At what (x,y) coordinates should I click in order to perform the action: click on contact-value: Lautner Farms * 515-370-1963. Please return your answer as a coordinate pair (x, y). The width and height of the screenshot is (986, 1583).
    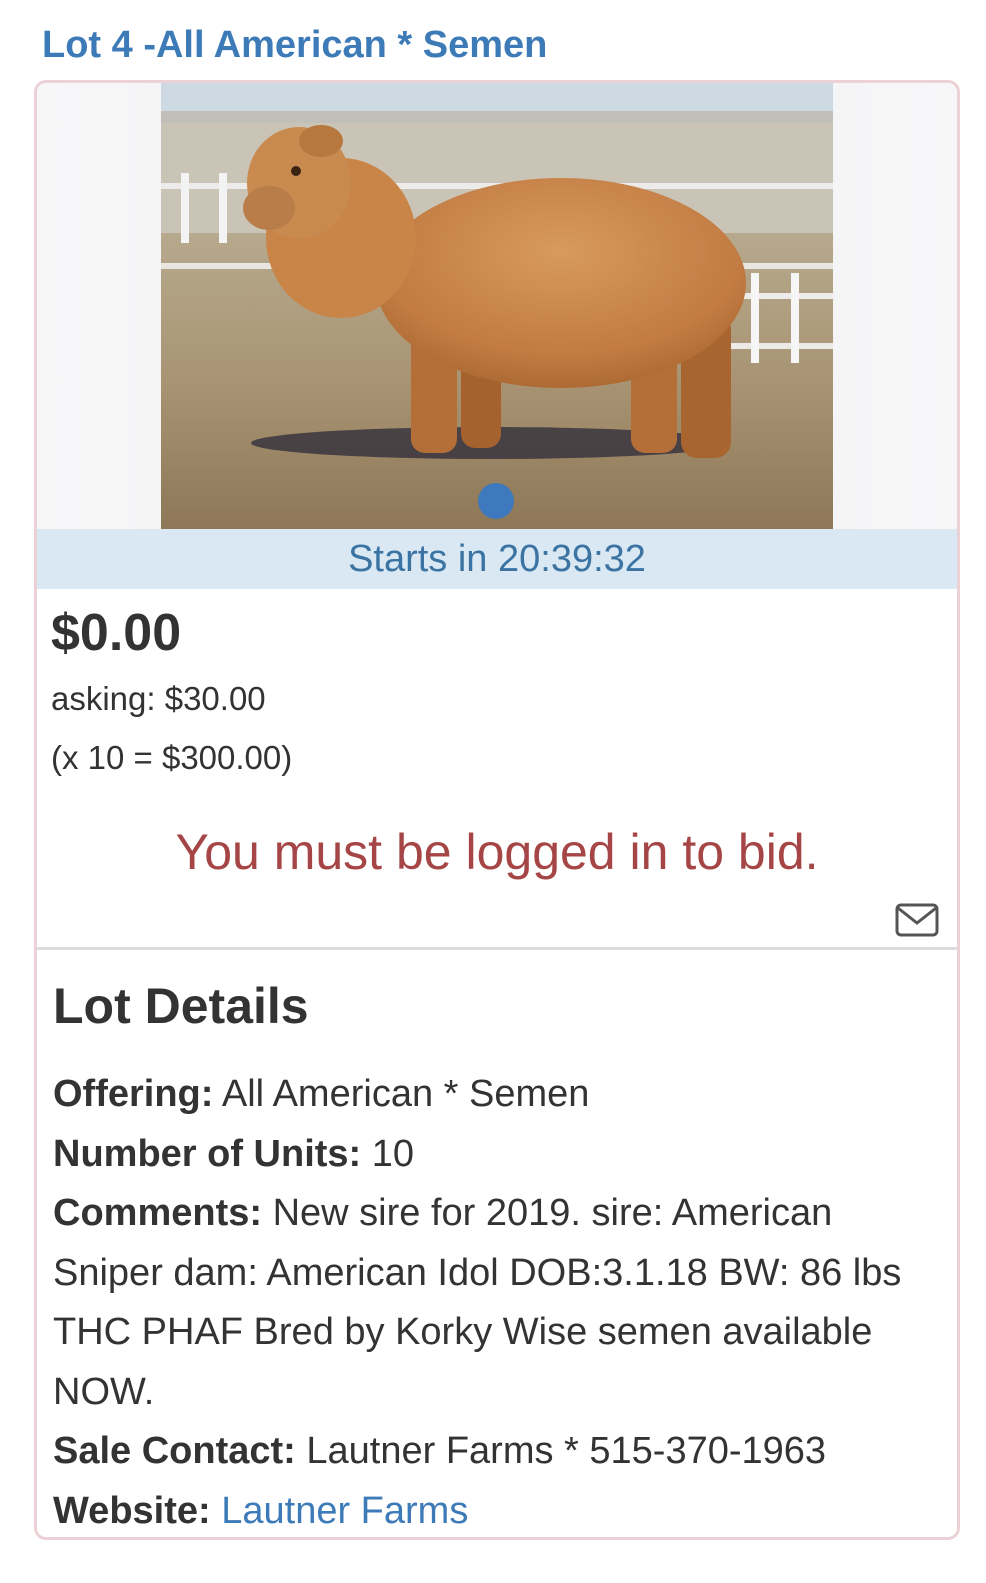
    Looking at the image, I should click on (561, 1451).